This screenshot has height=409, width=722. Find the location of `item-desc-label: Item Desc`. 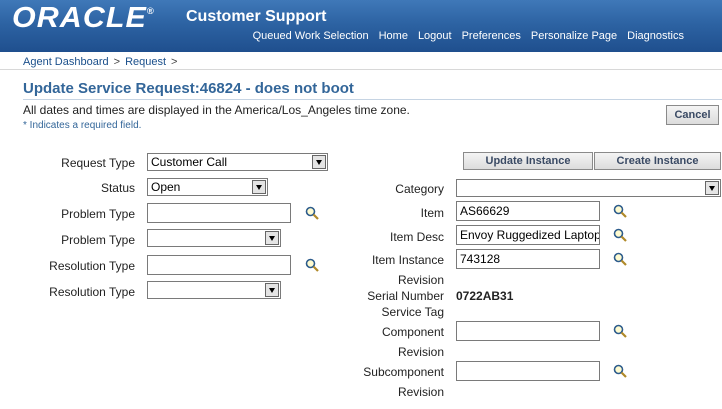

item-desc-label: Item Desc is located at coordinates (416, 237).